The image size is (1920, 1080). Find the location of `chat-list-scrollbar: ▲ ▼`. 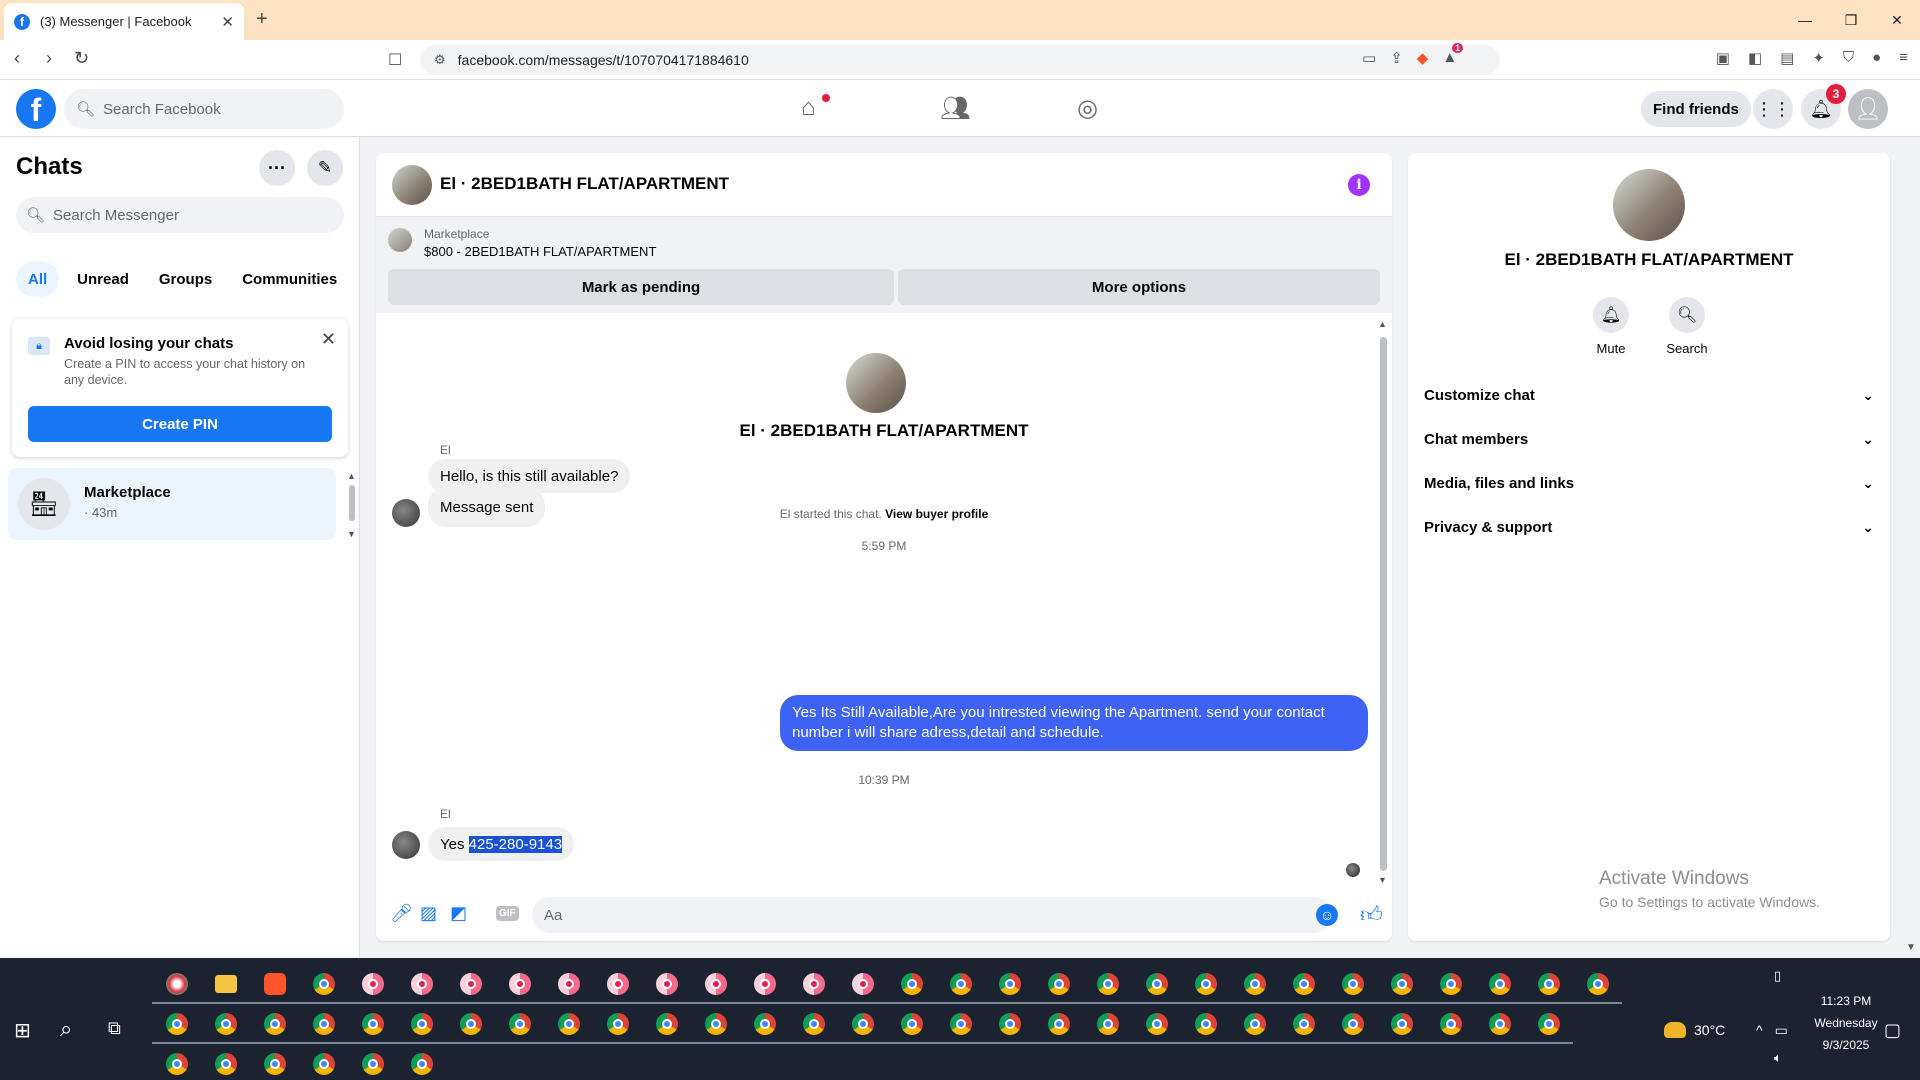

chat-list-scrollbar: ▲ ▼ is located at coordinates (352, 507).